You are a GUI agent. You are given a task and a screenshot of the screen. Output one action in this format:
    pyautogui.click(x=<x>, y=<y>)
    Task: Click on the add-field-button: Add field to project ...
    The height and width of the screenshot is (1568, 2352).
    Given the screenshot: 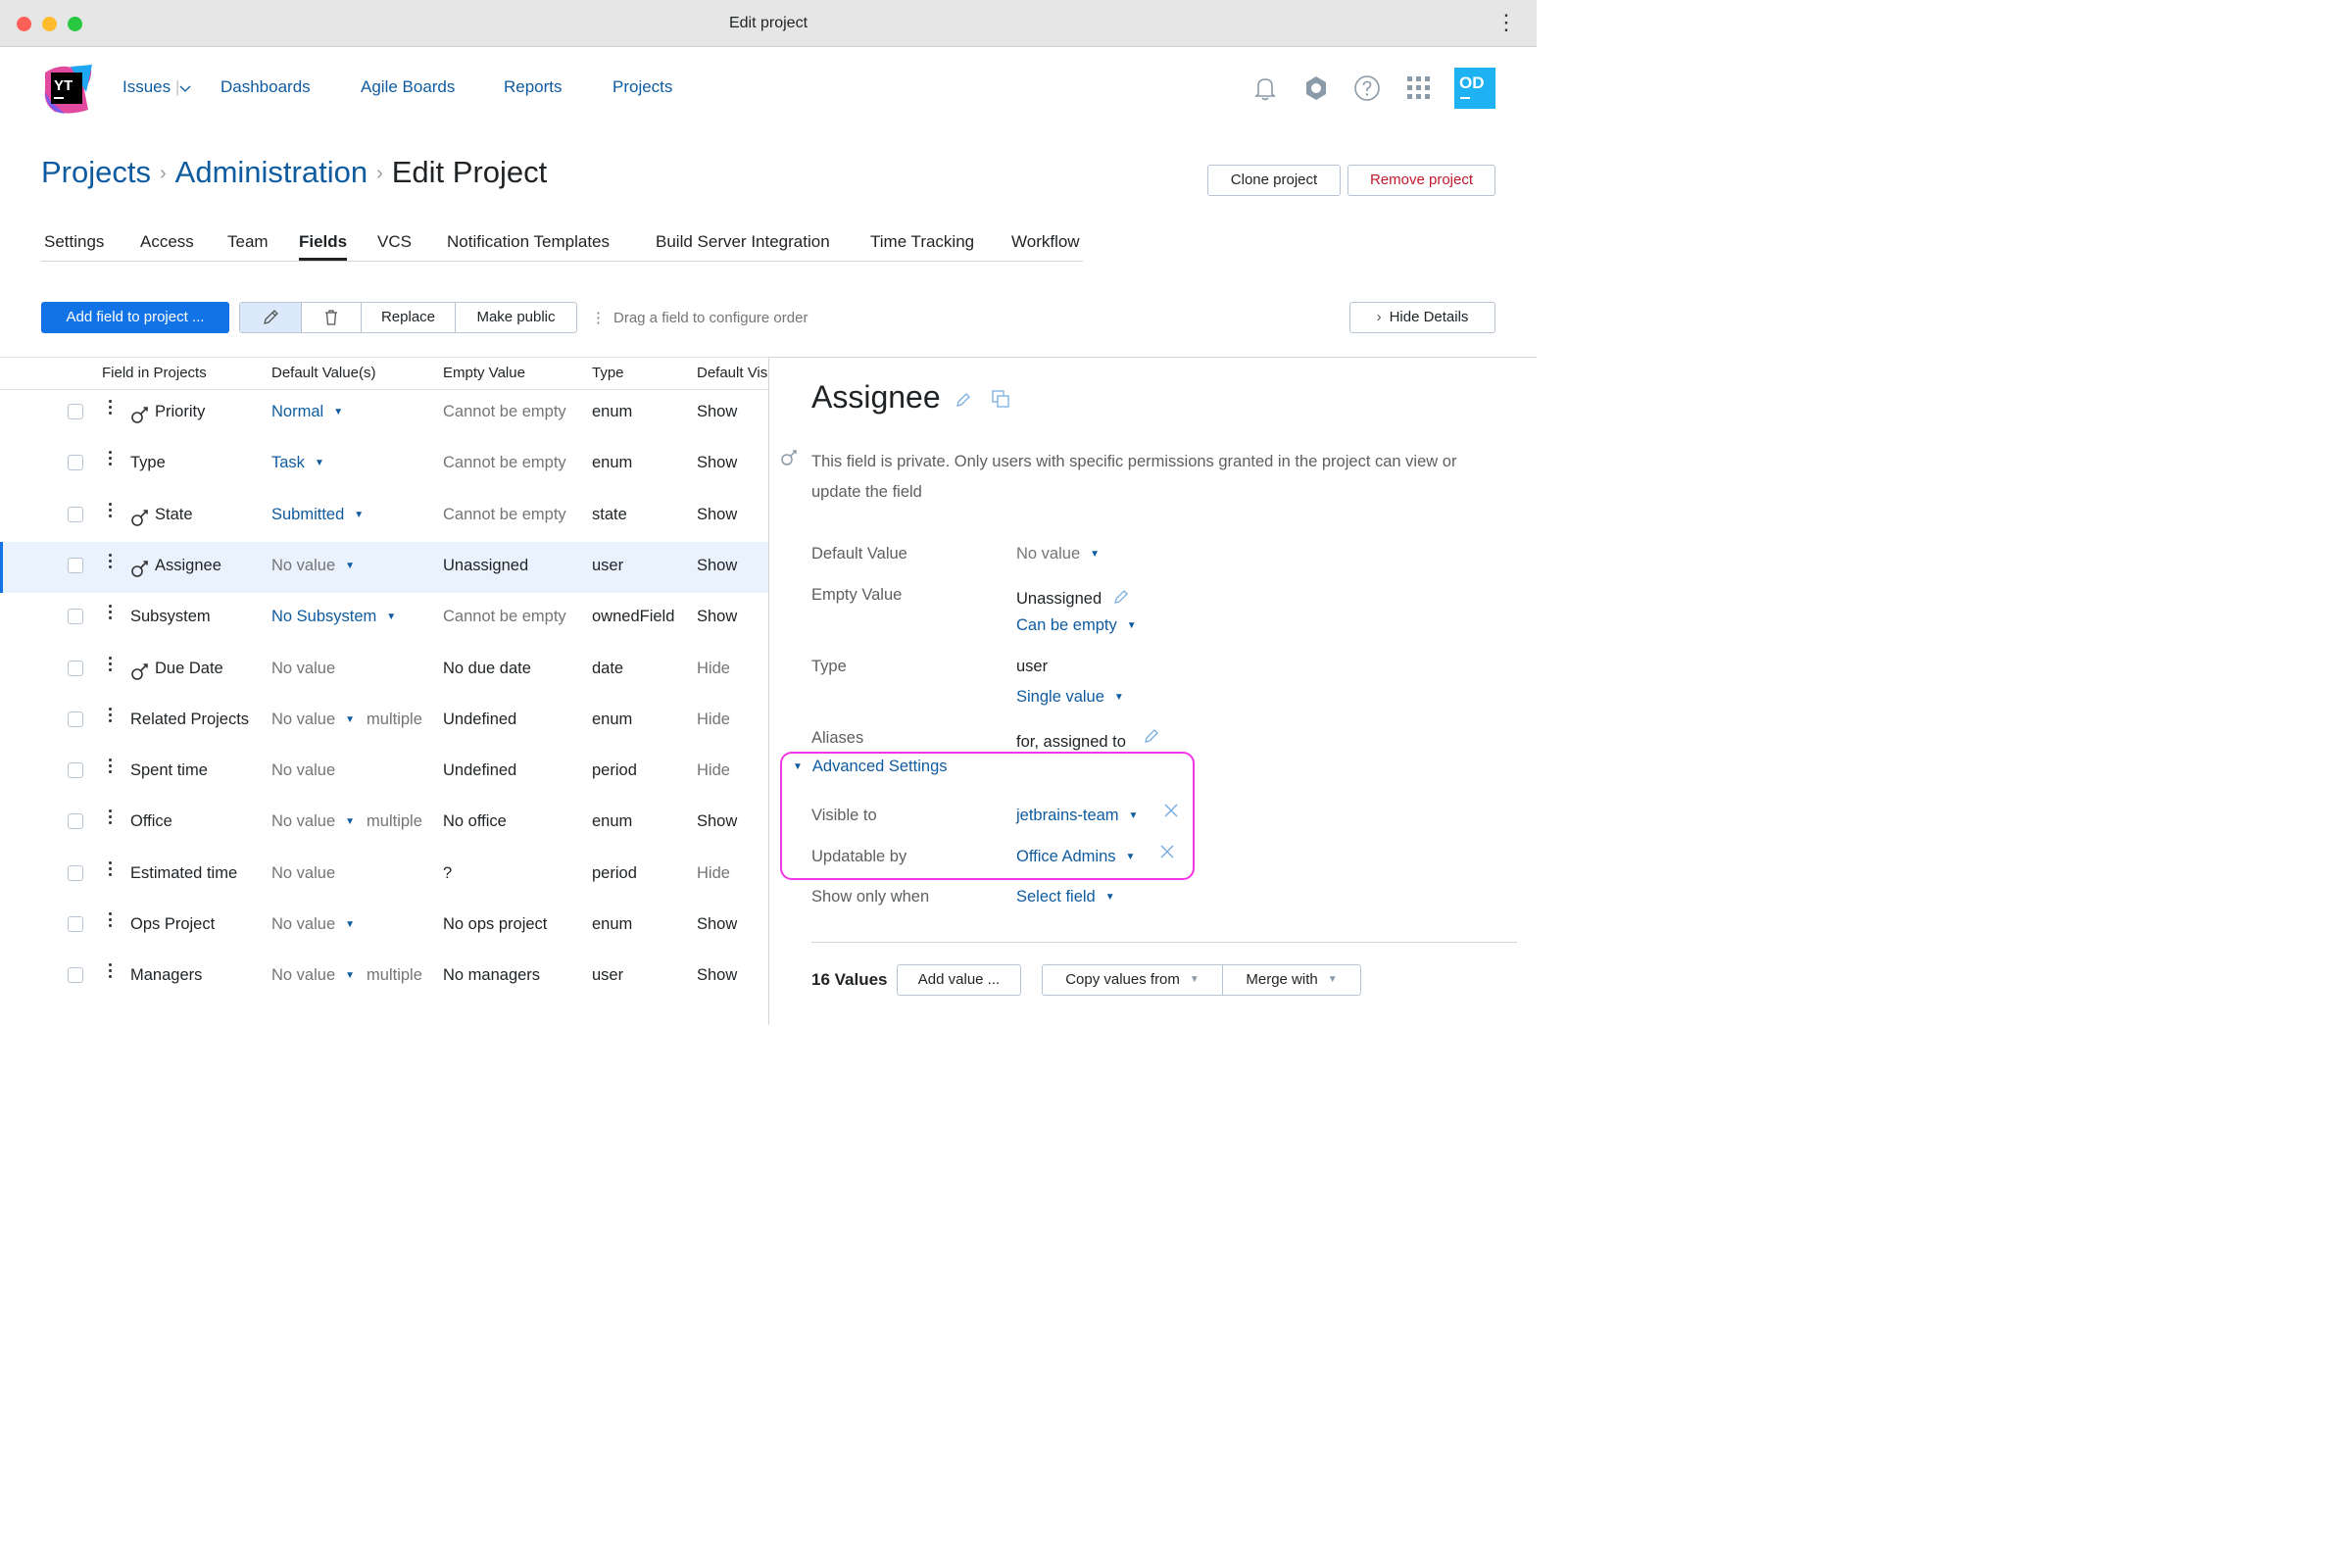 What is the action you would take?
    pyautogui.click(x=135, y=317)
    